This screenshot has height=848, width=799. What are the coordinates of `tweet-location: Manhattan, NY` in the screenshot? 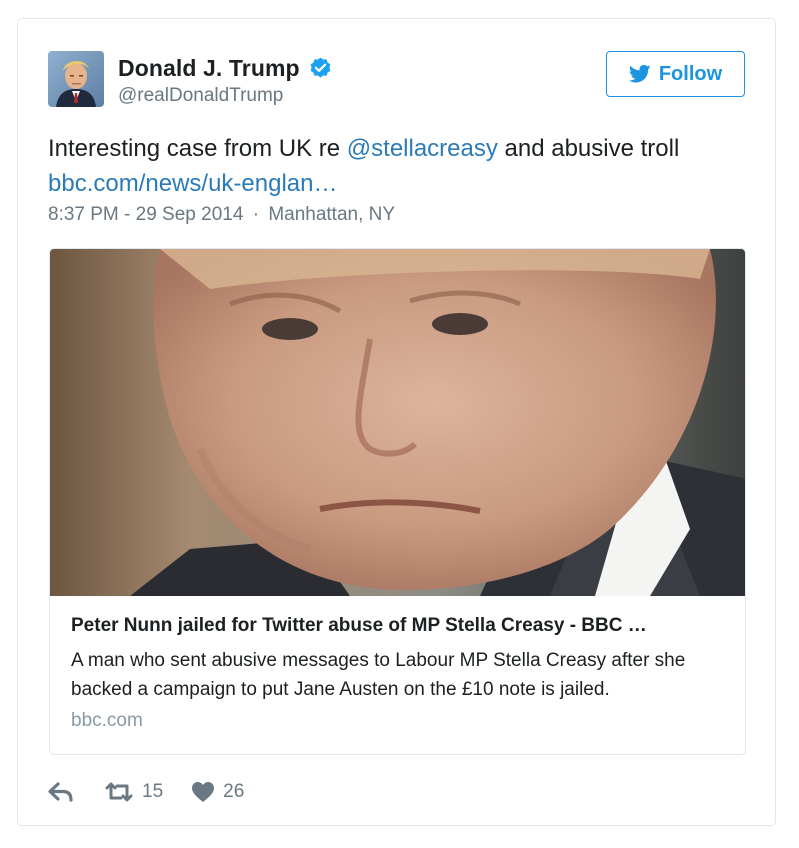 It's located at (331, 214).